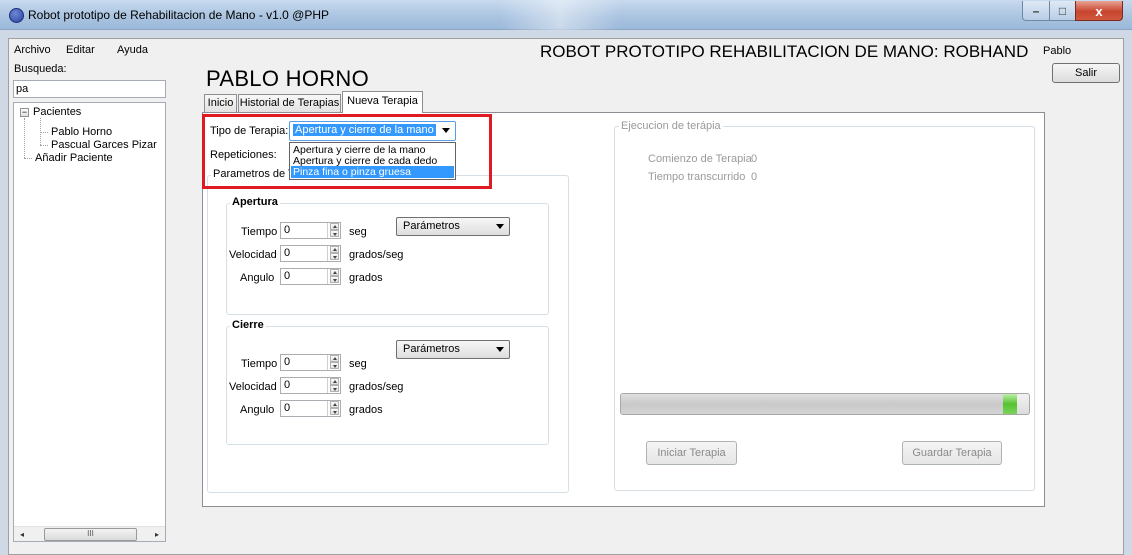 The height and width of the screenshot is (555, 1132). I want to click on cierre-preset-select: Parámetros, so click(453, 349).